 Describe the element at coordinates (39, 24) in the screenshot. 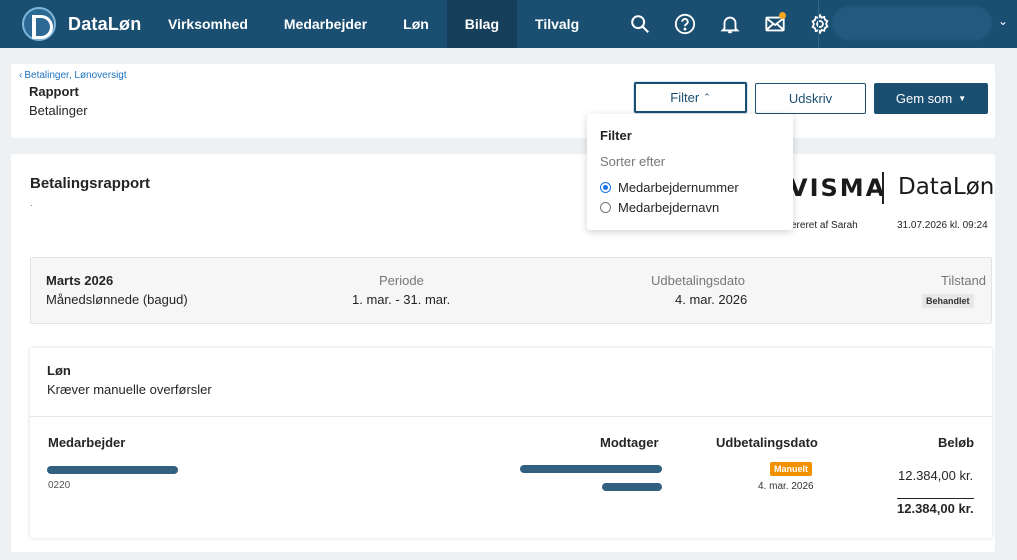

I see `dataloen-logo-icon` at that location.